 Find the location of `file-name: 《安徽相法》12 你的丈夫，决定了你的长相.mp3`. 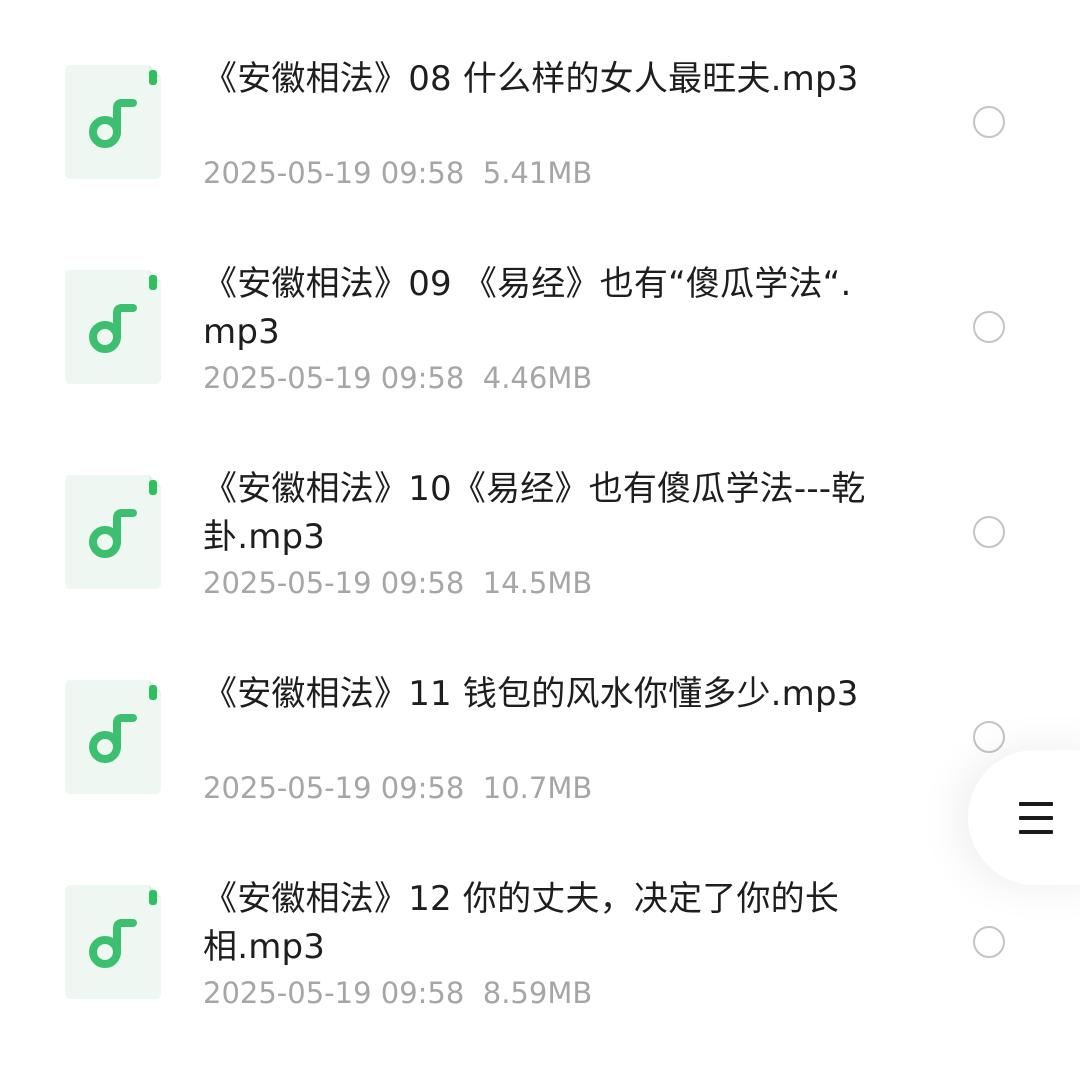

file-name: 《安徽相法》12 你的丈夫，决定了你的长相.mp3 is located at coordinates (521, 923).